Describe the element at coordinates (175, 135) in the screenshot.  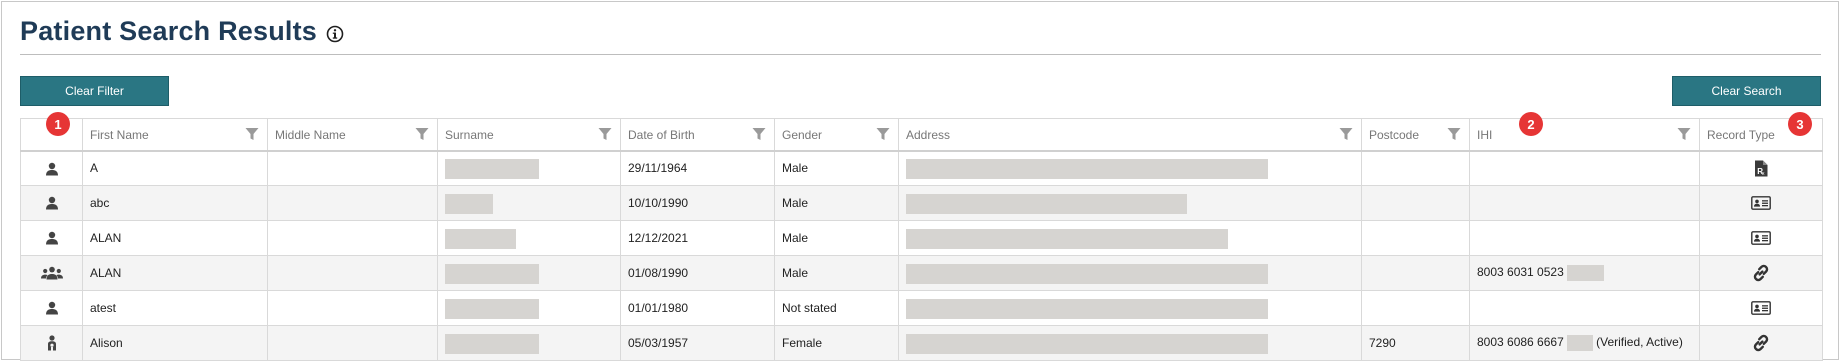
I see `column-header-first-name: First Name` at that location.